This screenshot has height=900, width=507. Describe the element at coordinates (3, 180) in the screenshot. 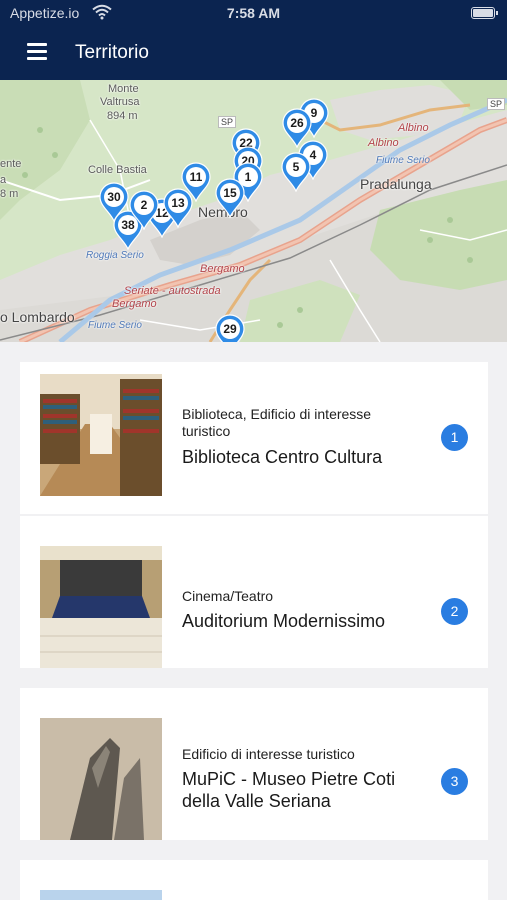

I see `map-label: a` at that location.